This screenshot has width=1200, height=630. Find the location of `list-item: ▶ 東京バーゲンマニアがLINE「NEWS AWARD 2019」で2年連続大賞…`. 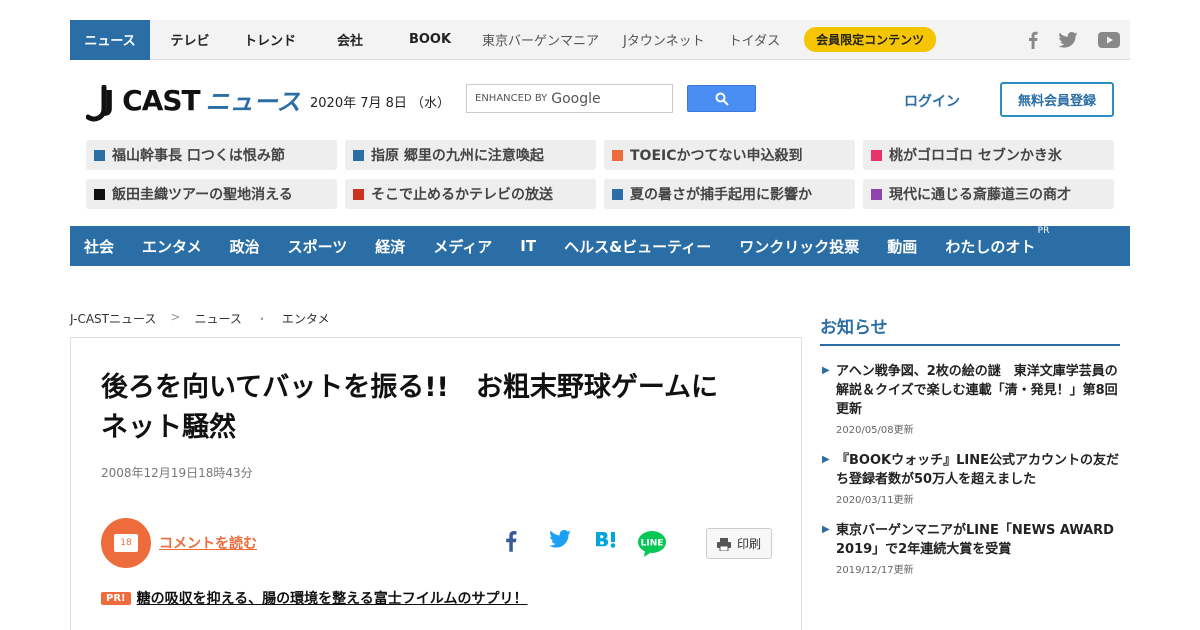

list-item: ▶ 東京バーゲンマニアがLINE「NEWS AWARD 2019」で2年連続大賞… is located at coordinates (970, 548).